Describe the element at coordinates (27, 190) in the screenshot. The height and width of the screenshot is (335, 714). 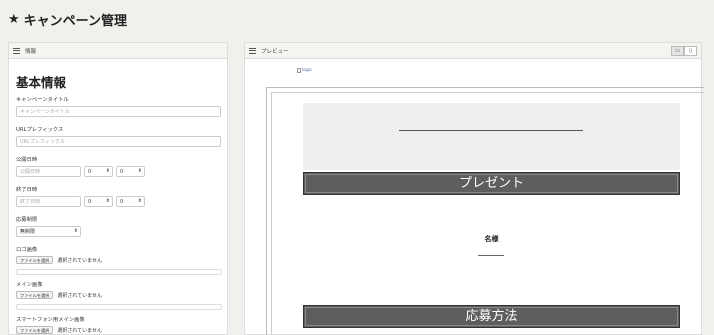
I see `end-date-label: 終了日時` at that location.